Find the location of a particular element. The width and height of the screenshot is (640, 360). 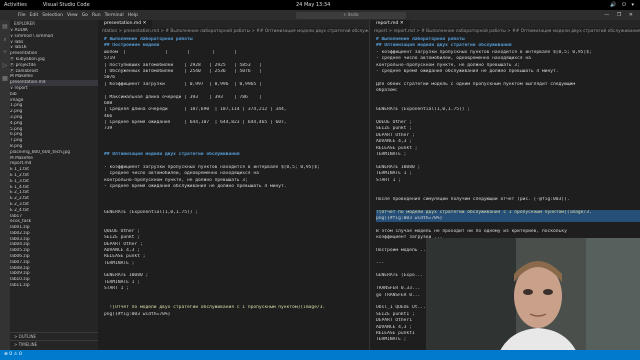

menu-item-selection: Selection is located at coordinates (52, 15).